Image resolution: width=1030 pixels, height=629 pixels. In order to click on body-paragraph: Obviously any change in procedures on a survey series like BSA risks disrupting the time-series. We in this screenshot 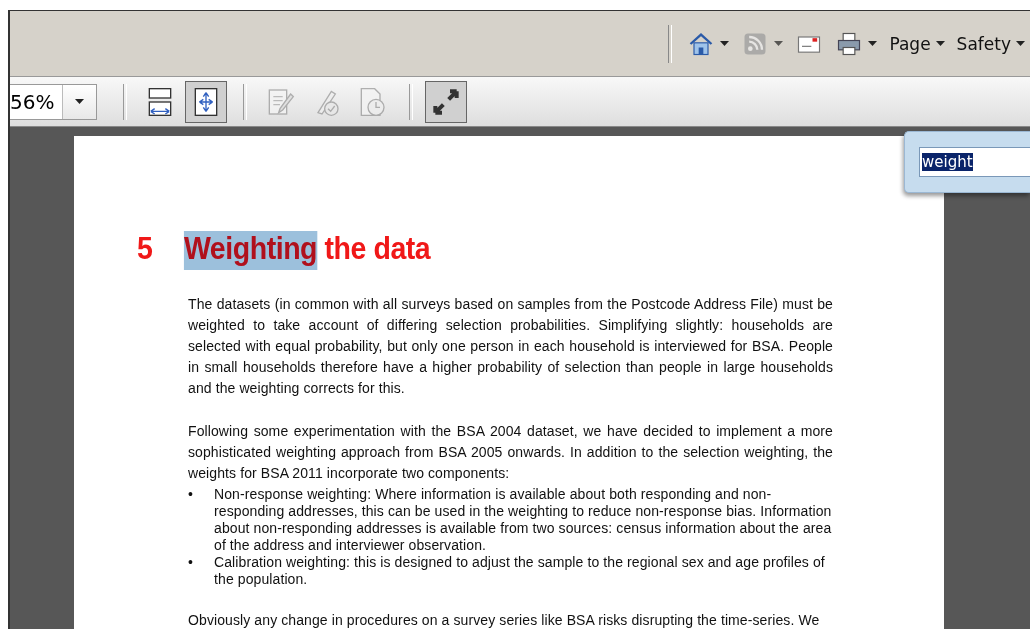, I will do `click(504, 620)`.